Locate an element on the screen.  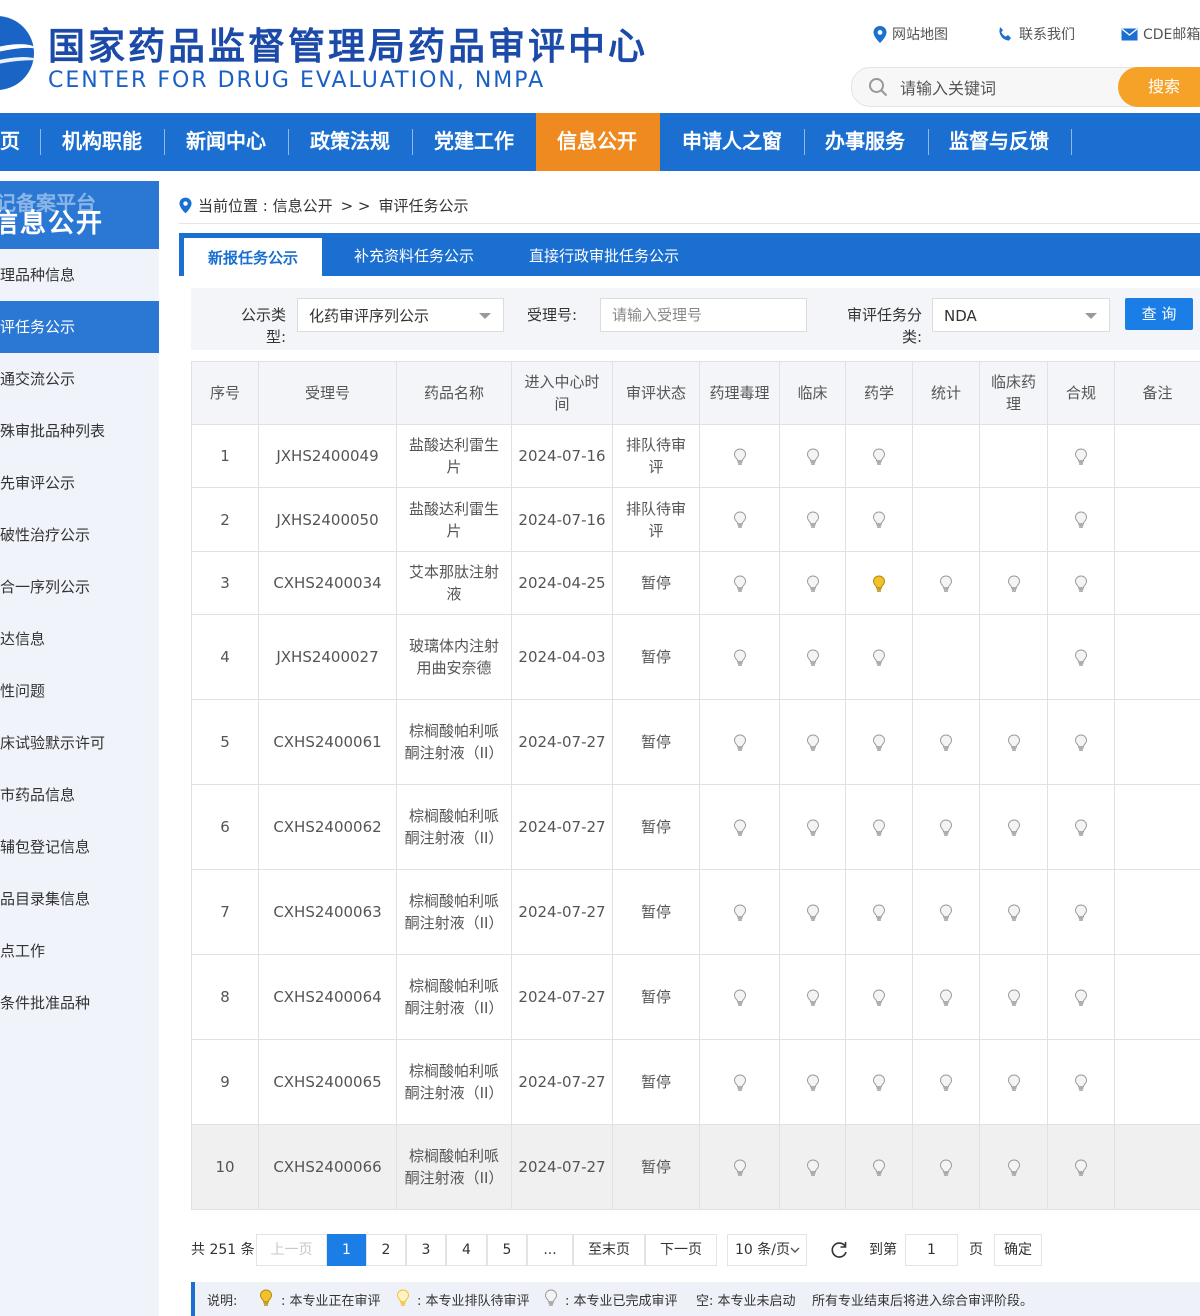
nav-item-policy: 政策法规 is located at coordinates (350, 142).